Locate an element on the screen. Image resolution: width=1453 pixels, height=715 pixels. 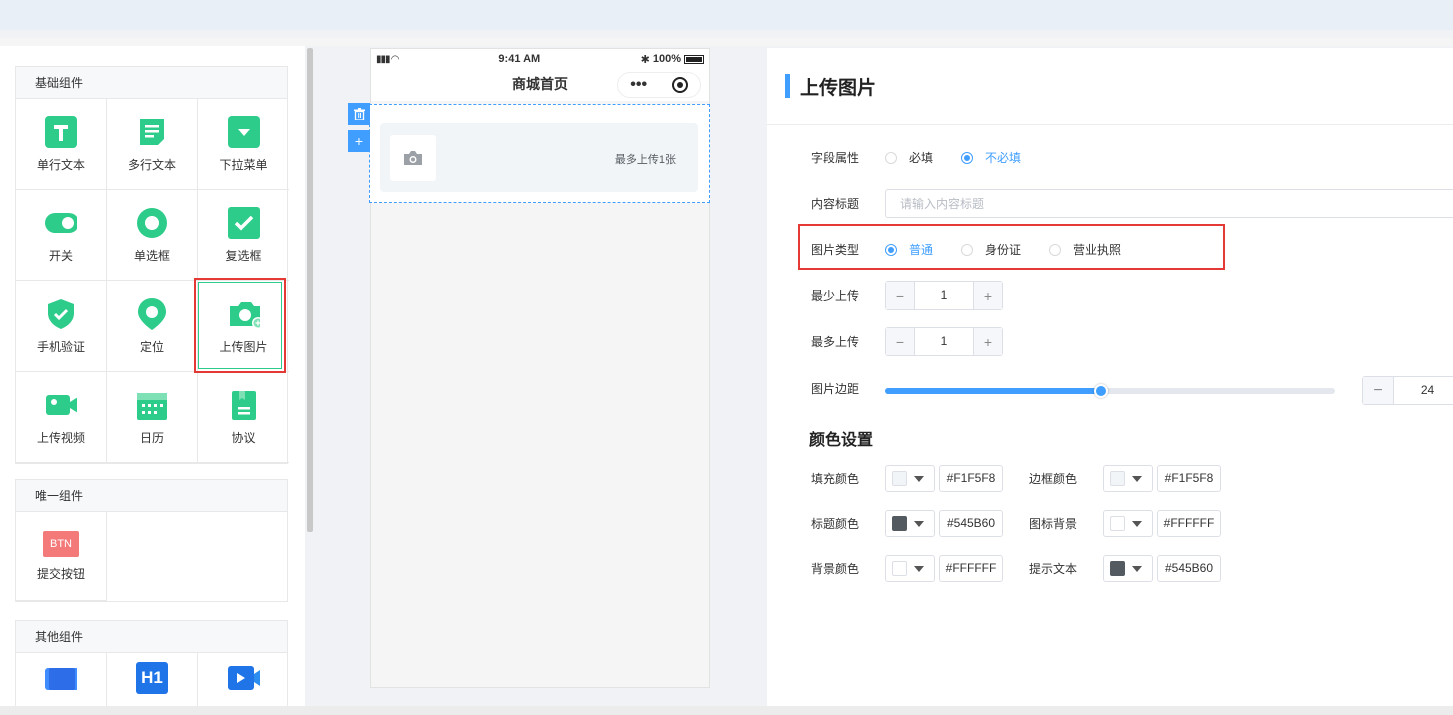
stepper-value: 24 is located at coordinates (1423, 390).